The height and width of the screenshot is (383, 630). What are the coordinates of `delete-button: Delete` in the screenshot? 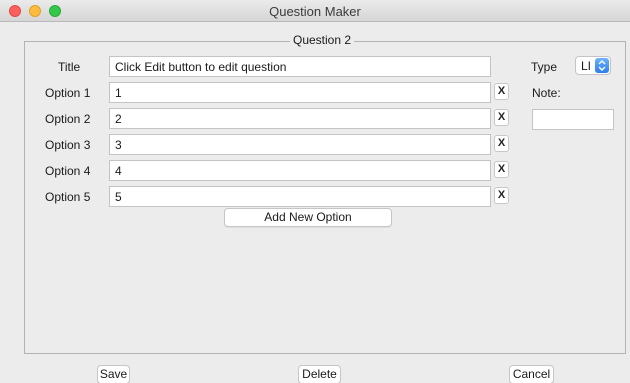 It's located at (319, 374).